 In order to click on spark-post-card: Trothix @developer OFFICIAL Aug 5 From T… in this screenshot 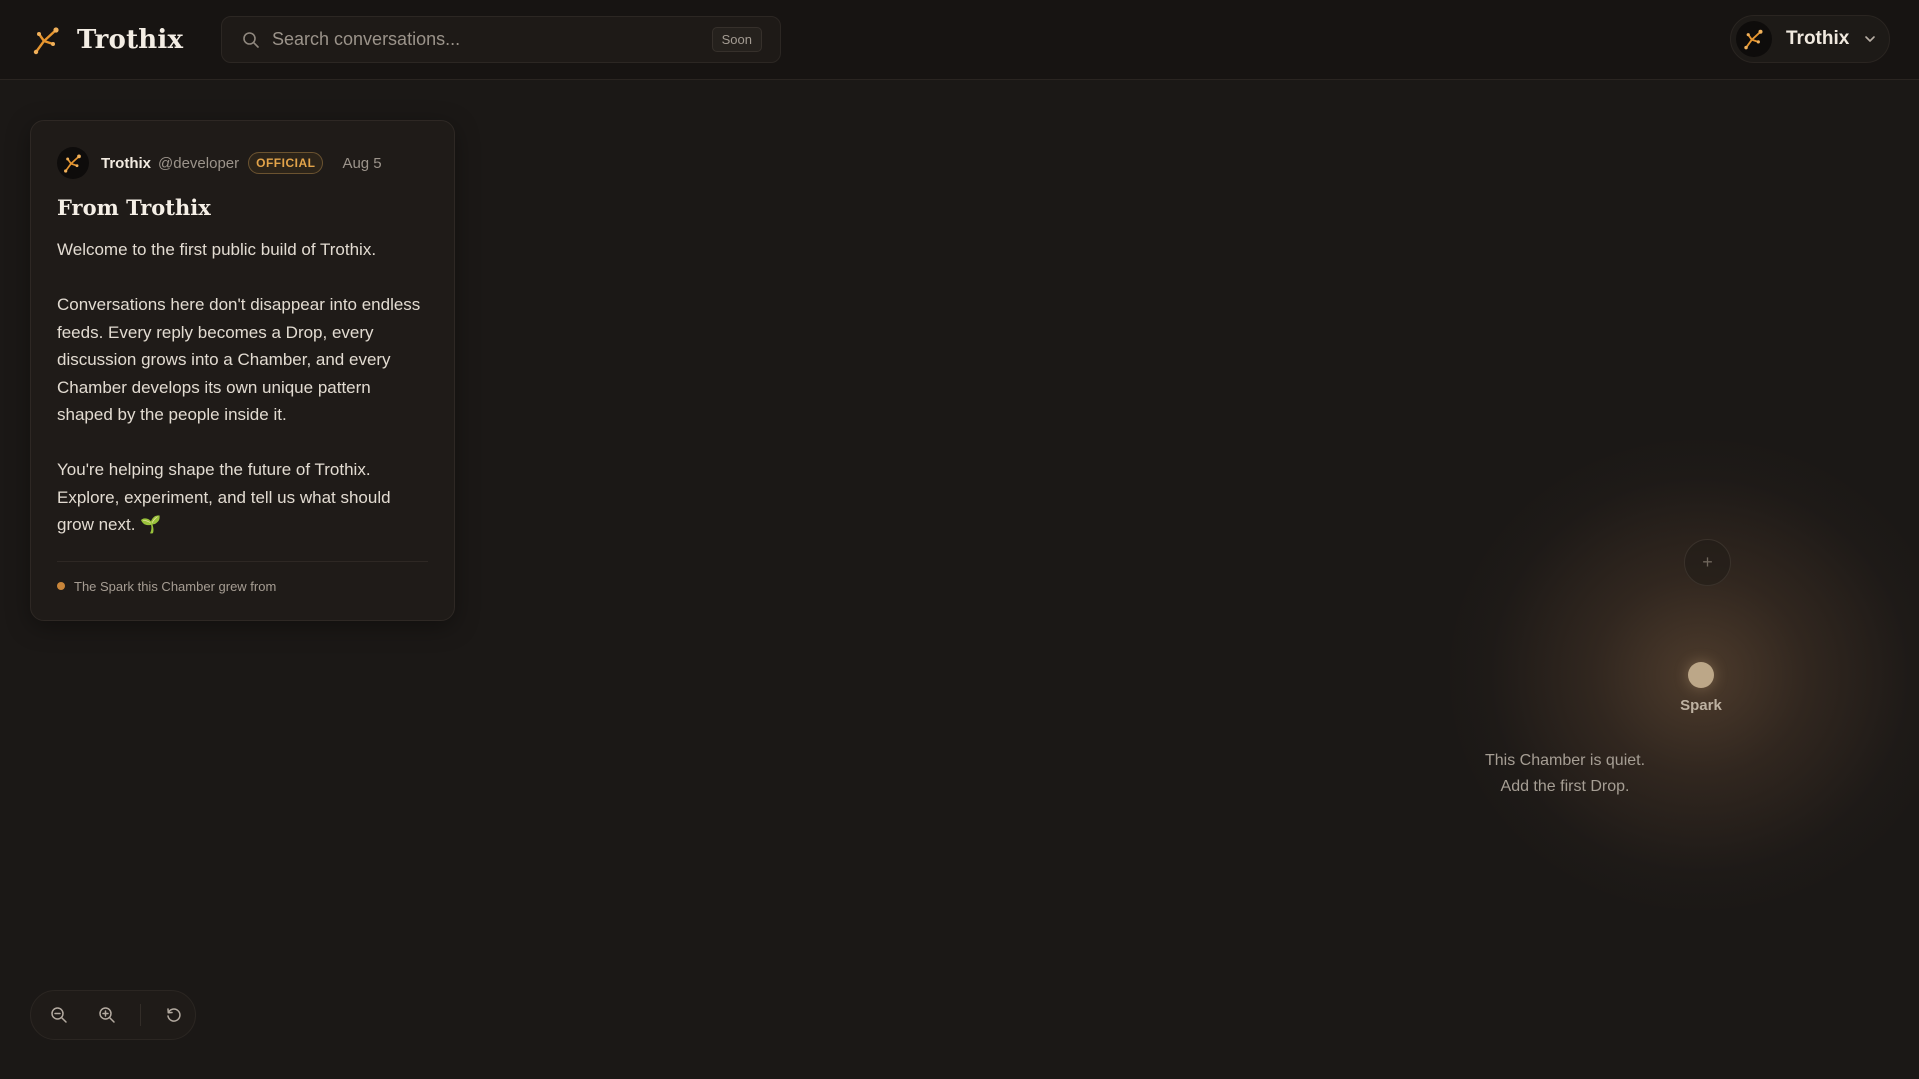, I will do `click(242, 370)`.